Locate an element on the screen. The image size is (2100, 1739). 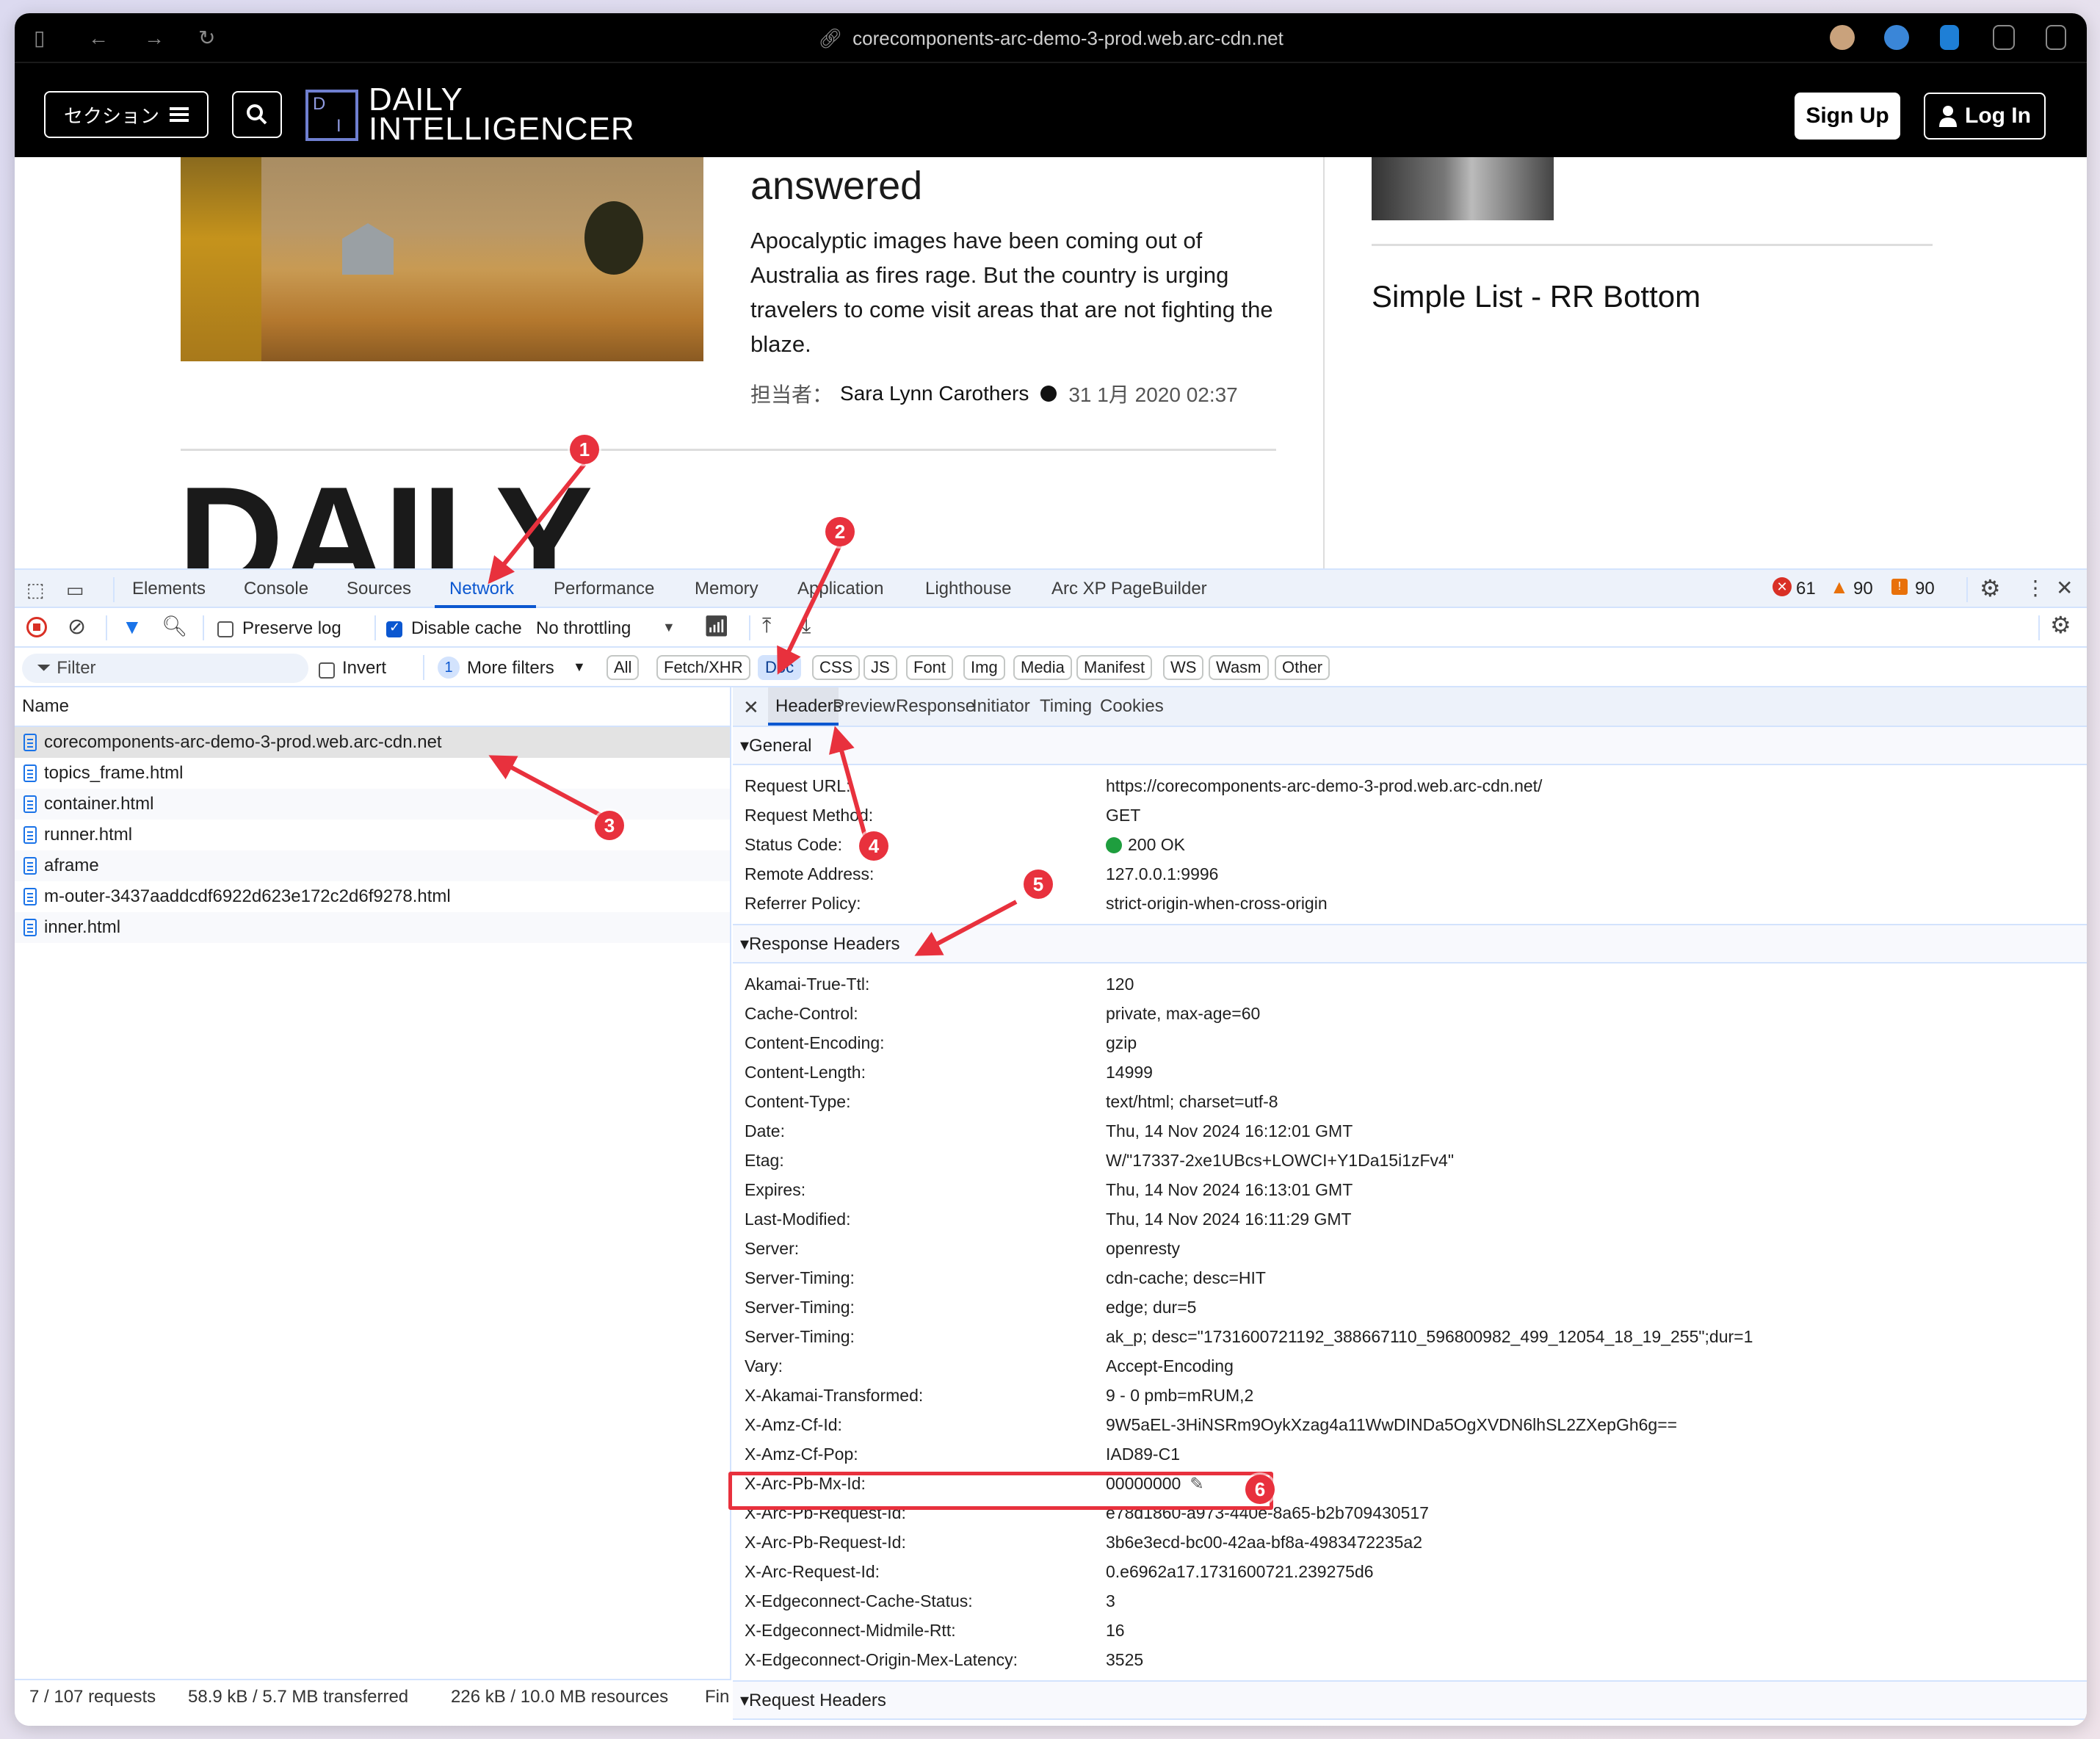
filter-type-other: Other is located at coordinates (1302, 667).